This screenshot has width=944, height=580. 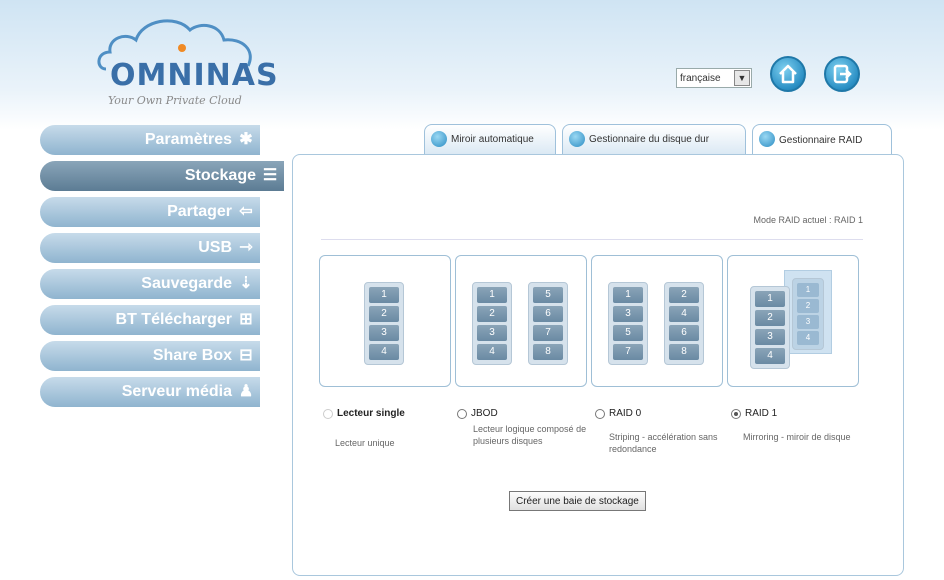 I want to click on raid-card-raid1: 1 2 3 4 1 2 3 4, so click(x=793, y=321).